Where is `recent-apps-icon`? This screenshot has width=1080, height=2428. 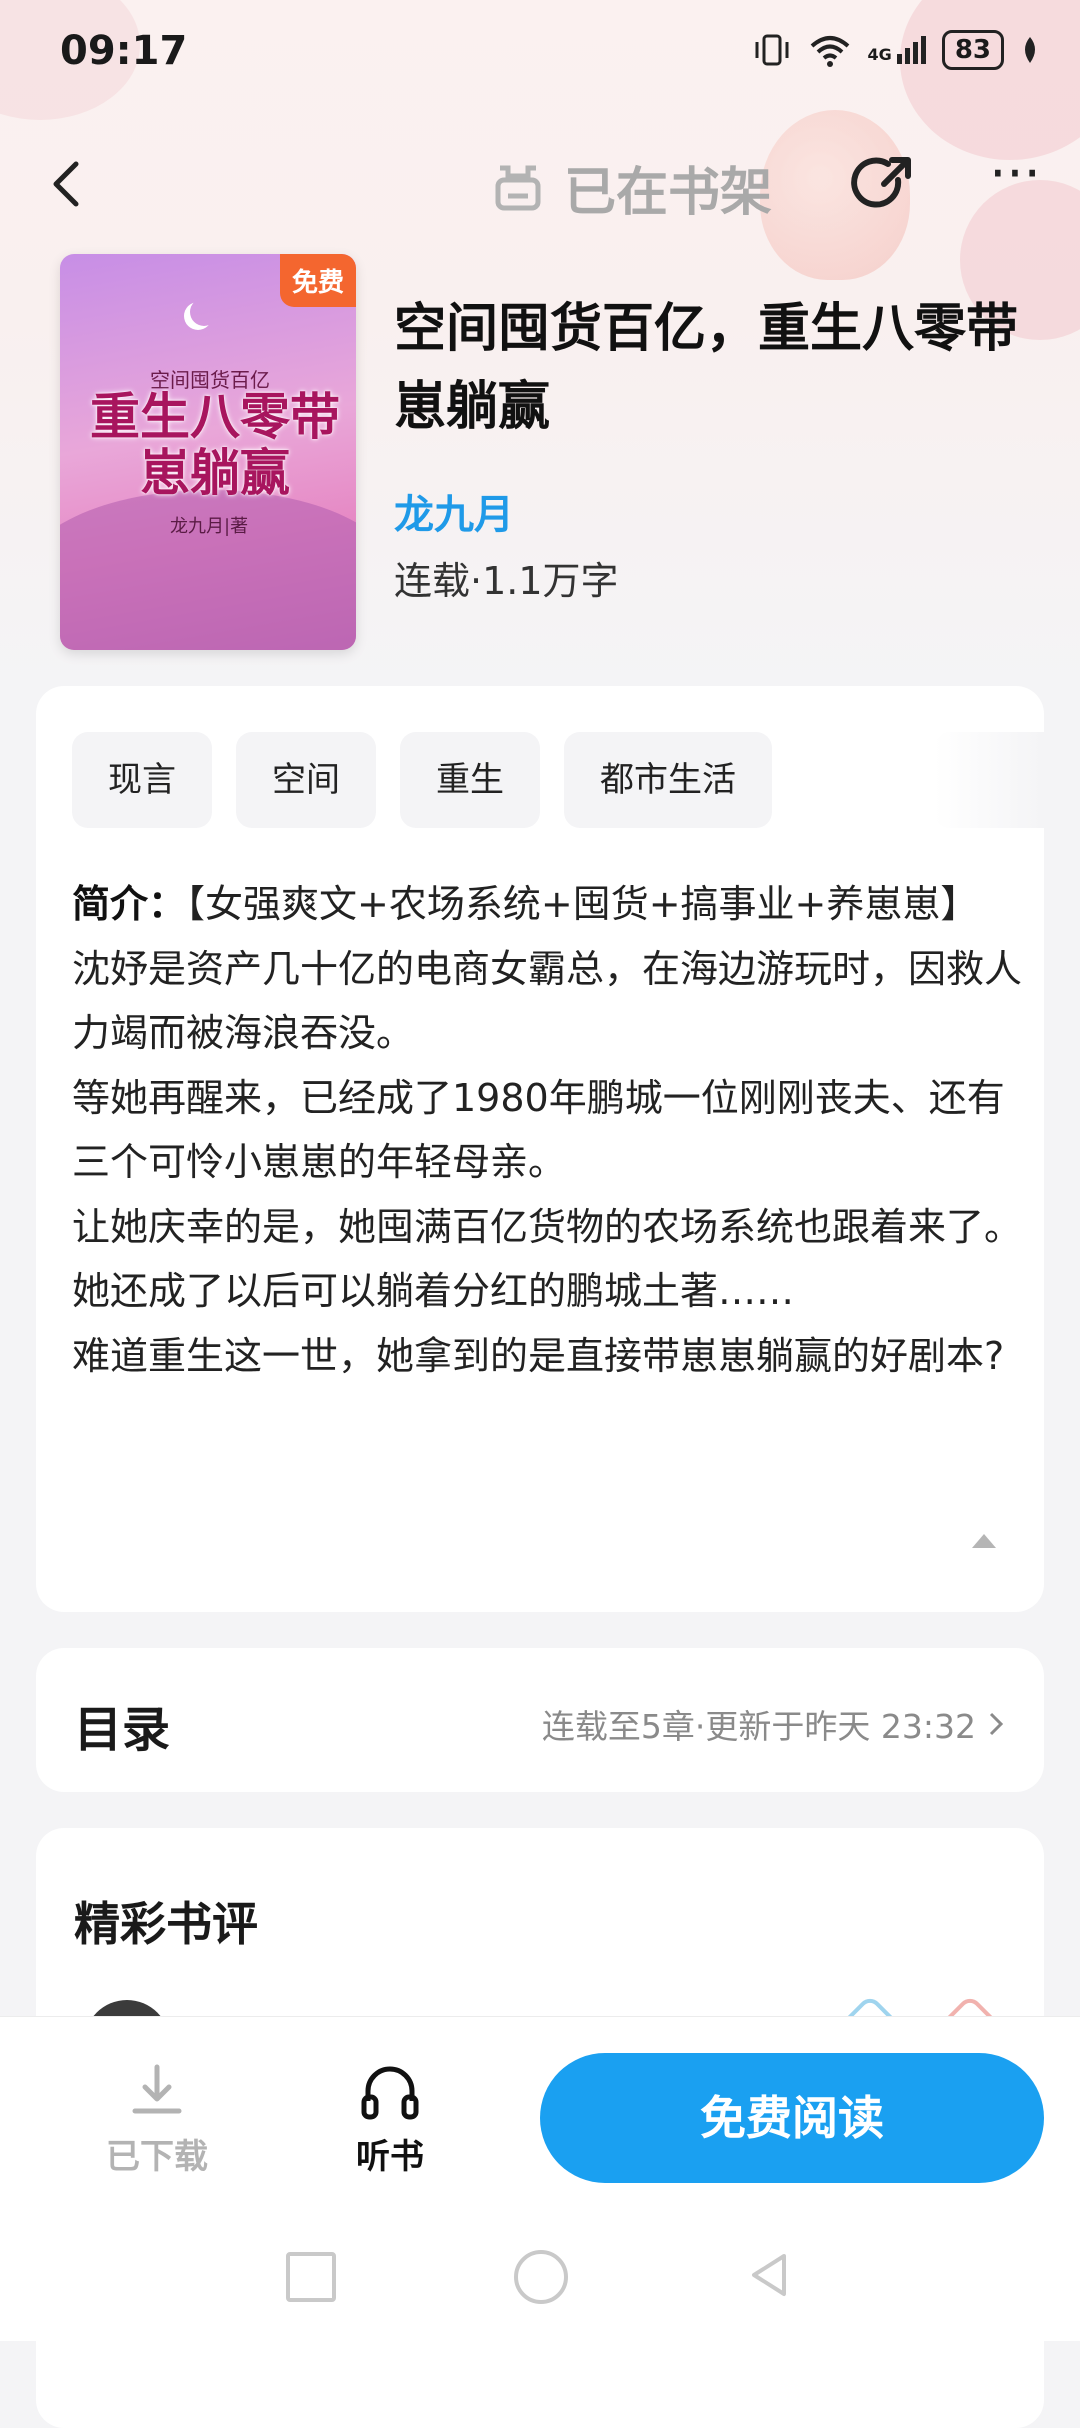 recent-apps-icon is located at coordinates (311, 2277).